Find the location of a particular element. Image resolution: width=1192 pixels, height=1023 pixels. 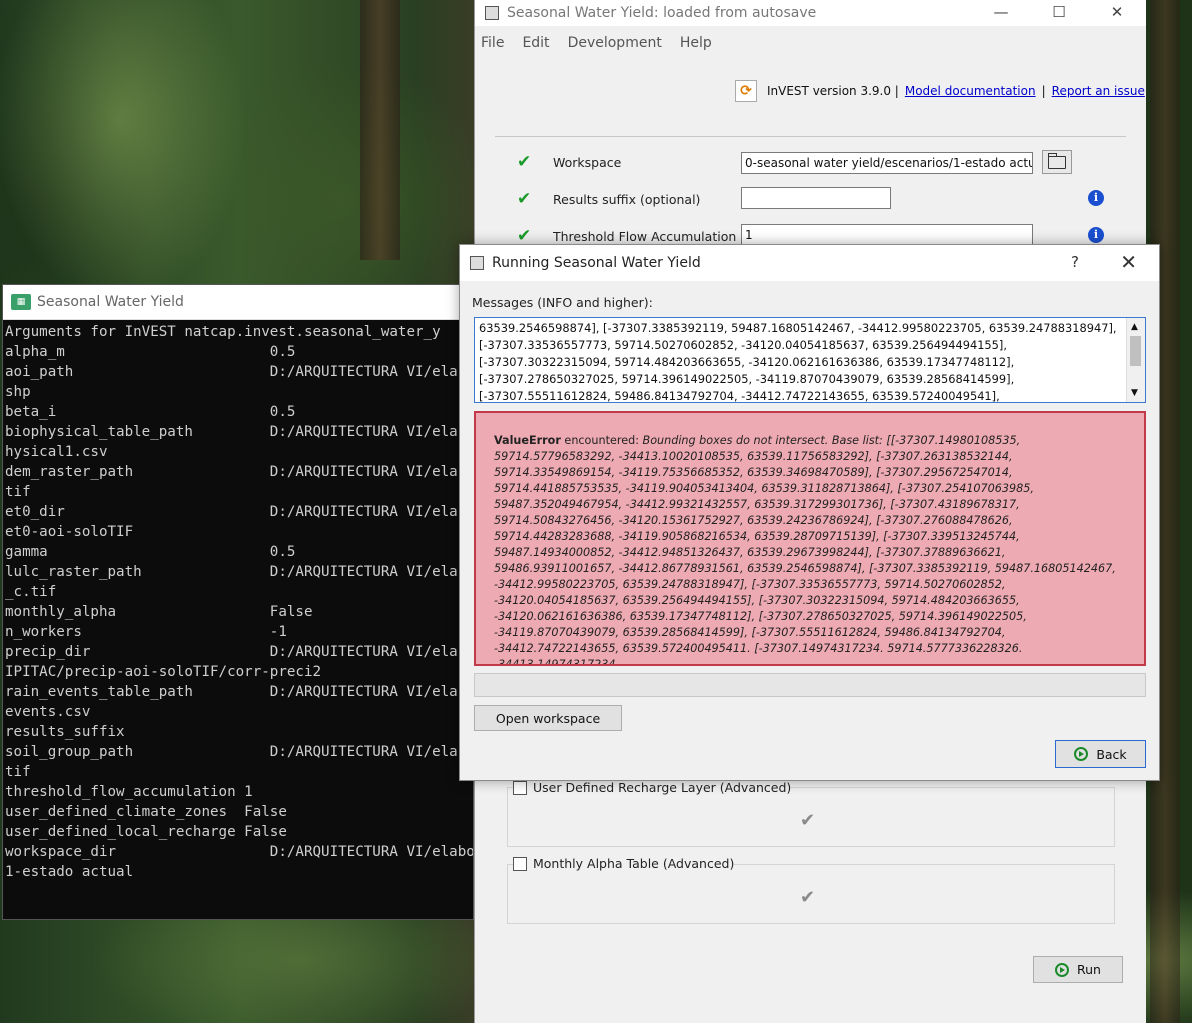

console-line: dem_raster_path D:/ARQUITECTURA VI/elab is located at coordinates (236, 472).